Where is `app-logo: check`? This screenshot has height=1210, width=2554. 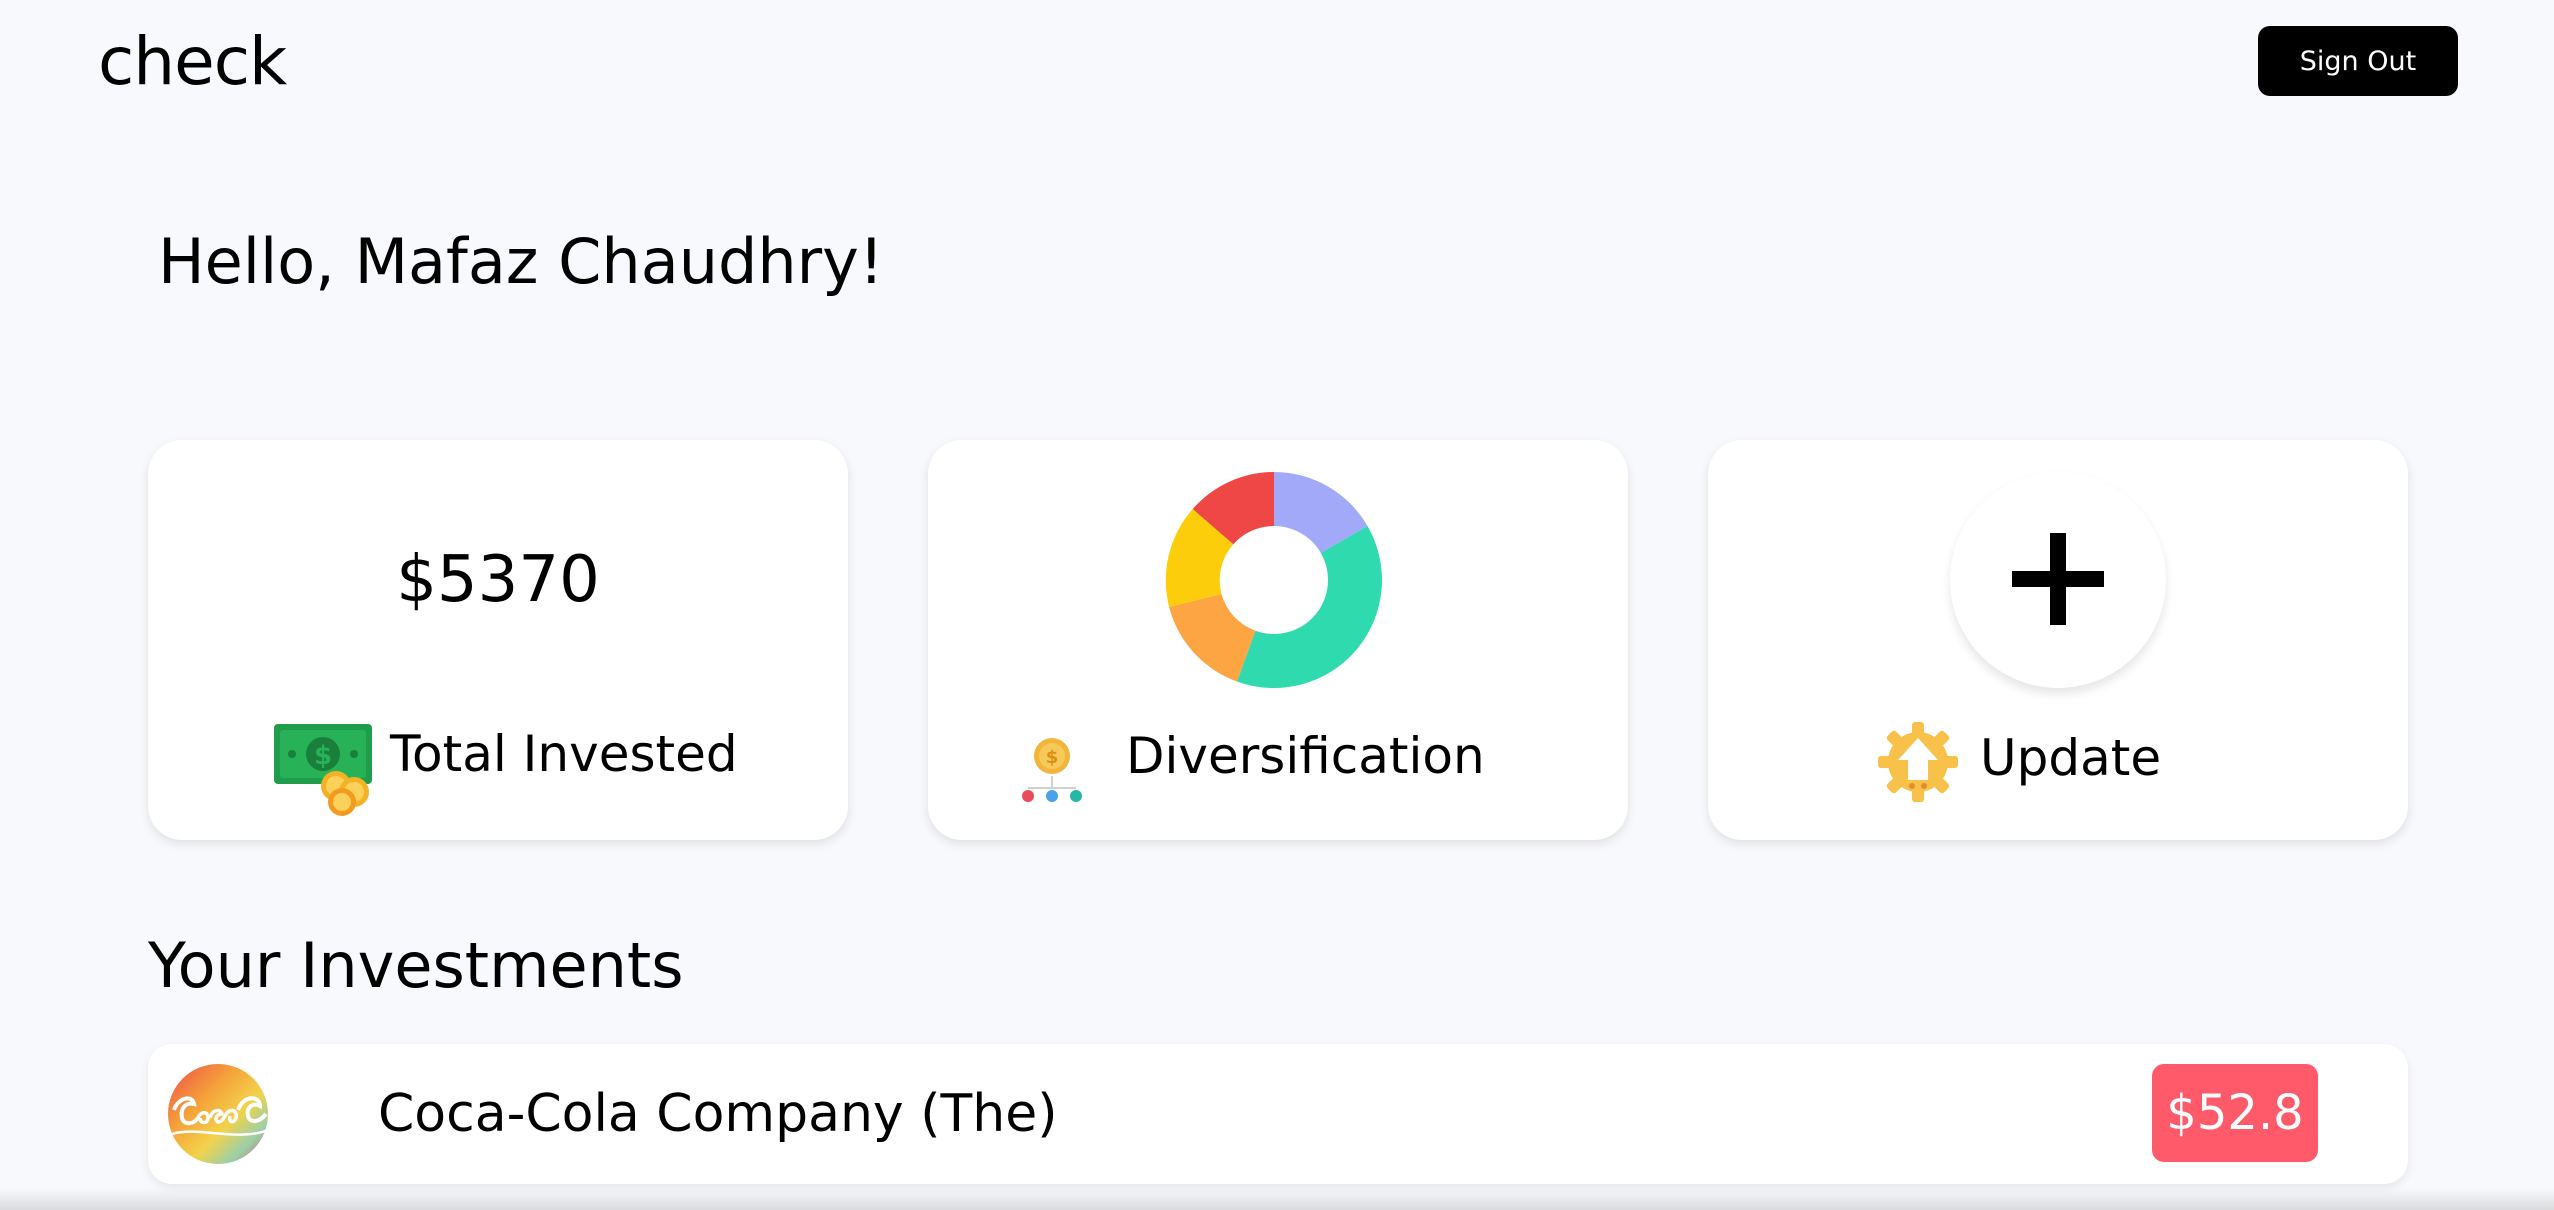
app-logo: check is located at coordinates (192, 62).